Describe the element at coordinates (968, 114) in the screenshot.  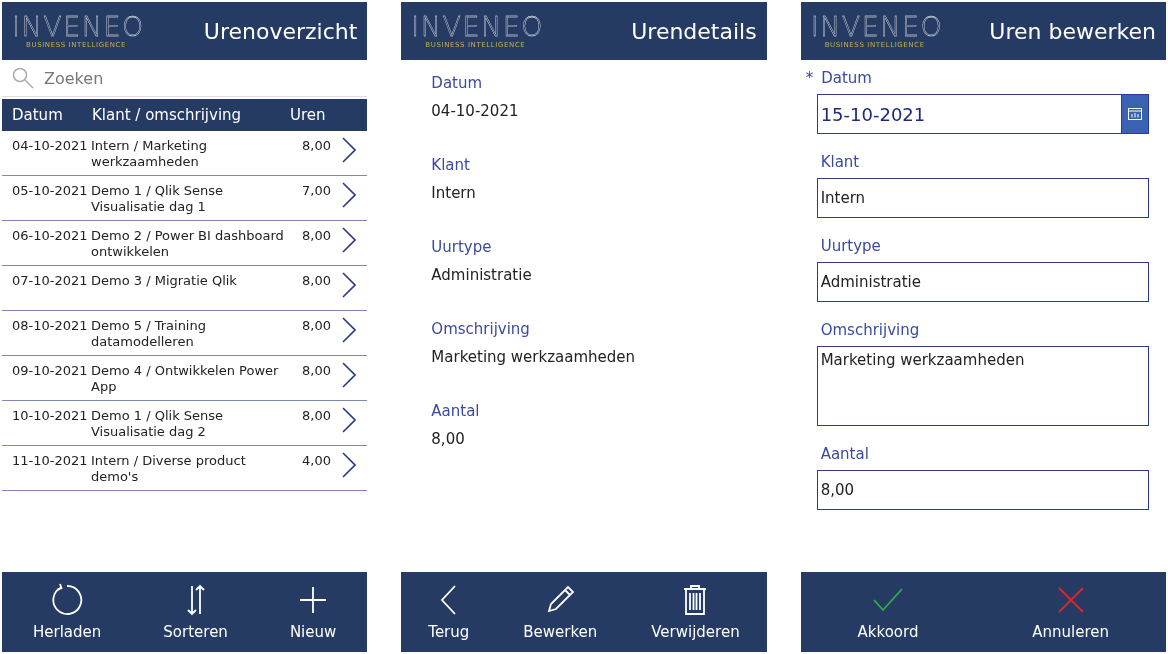
I see `date-field: 15-10-2021` at that location.